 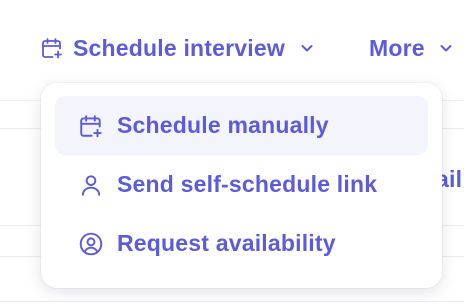 I want to click on more-button: More, so click(x=412, y=48).